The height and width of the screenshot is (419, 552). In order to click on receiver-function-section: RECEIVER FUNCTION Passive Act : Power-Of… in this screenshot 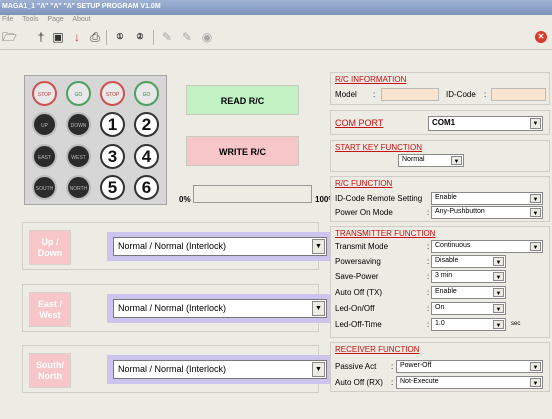, I will do `click(440, 367)`.